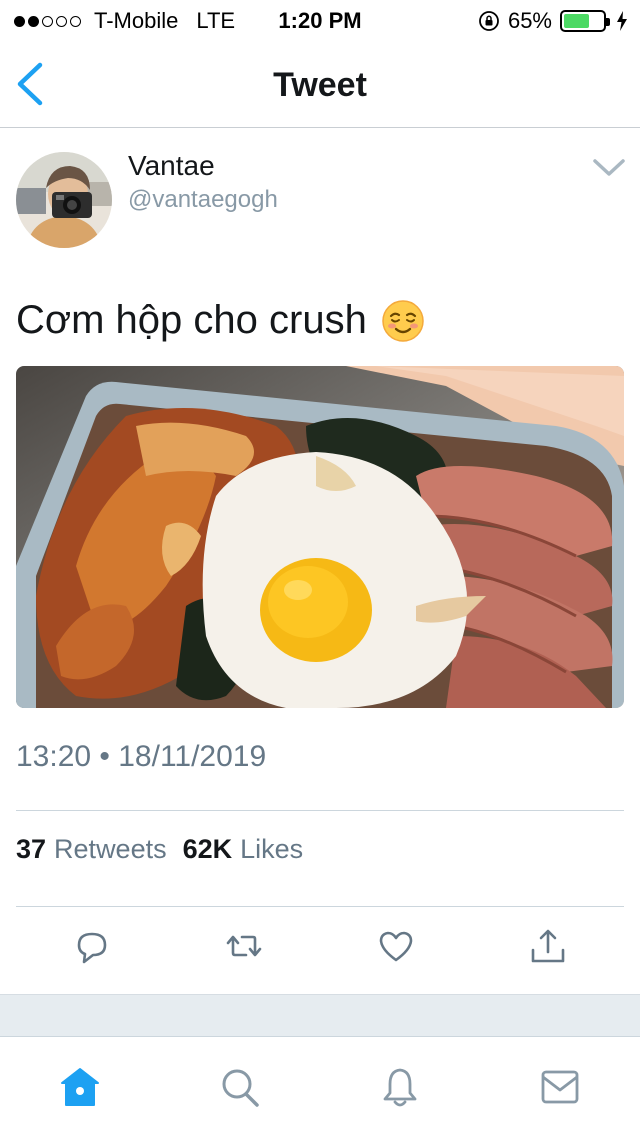  Describe the element at coordinates (489, 21) in the screenshot. I see `rotation-lock-icon` at that location.